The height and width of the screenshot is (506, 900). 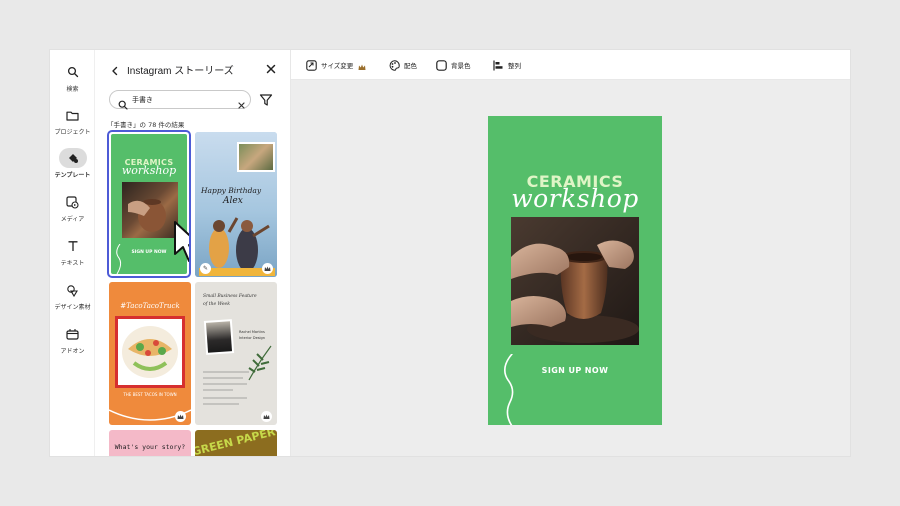 I want to click on background-color-icon, so click(x=441, y=65).